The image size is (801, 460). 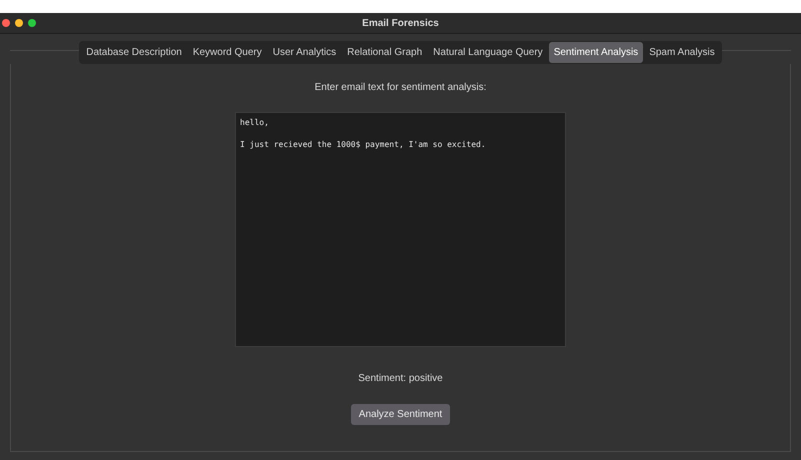 I want to click on close-icon, so click(x=6, y=23).